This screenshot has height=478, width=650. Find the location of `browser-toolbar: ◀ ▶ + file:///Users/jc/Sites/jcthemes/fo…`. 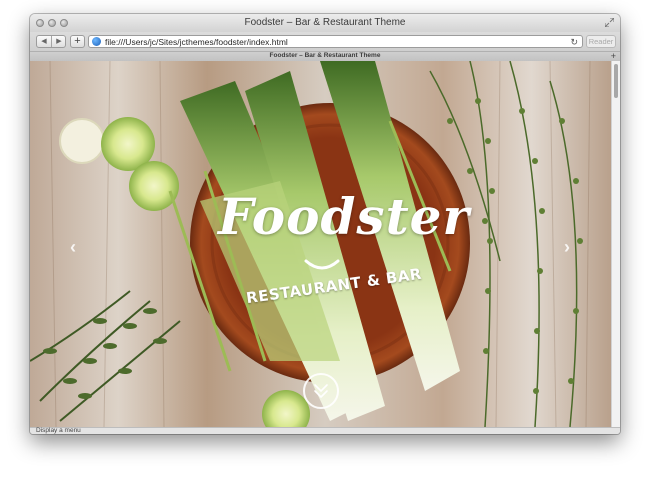

browser-toolbar: ◀ ▶ + file:///Users/jc/Sites/jcthemes/fo… is located at coordinates (325, 41).